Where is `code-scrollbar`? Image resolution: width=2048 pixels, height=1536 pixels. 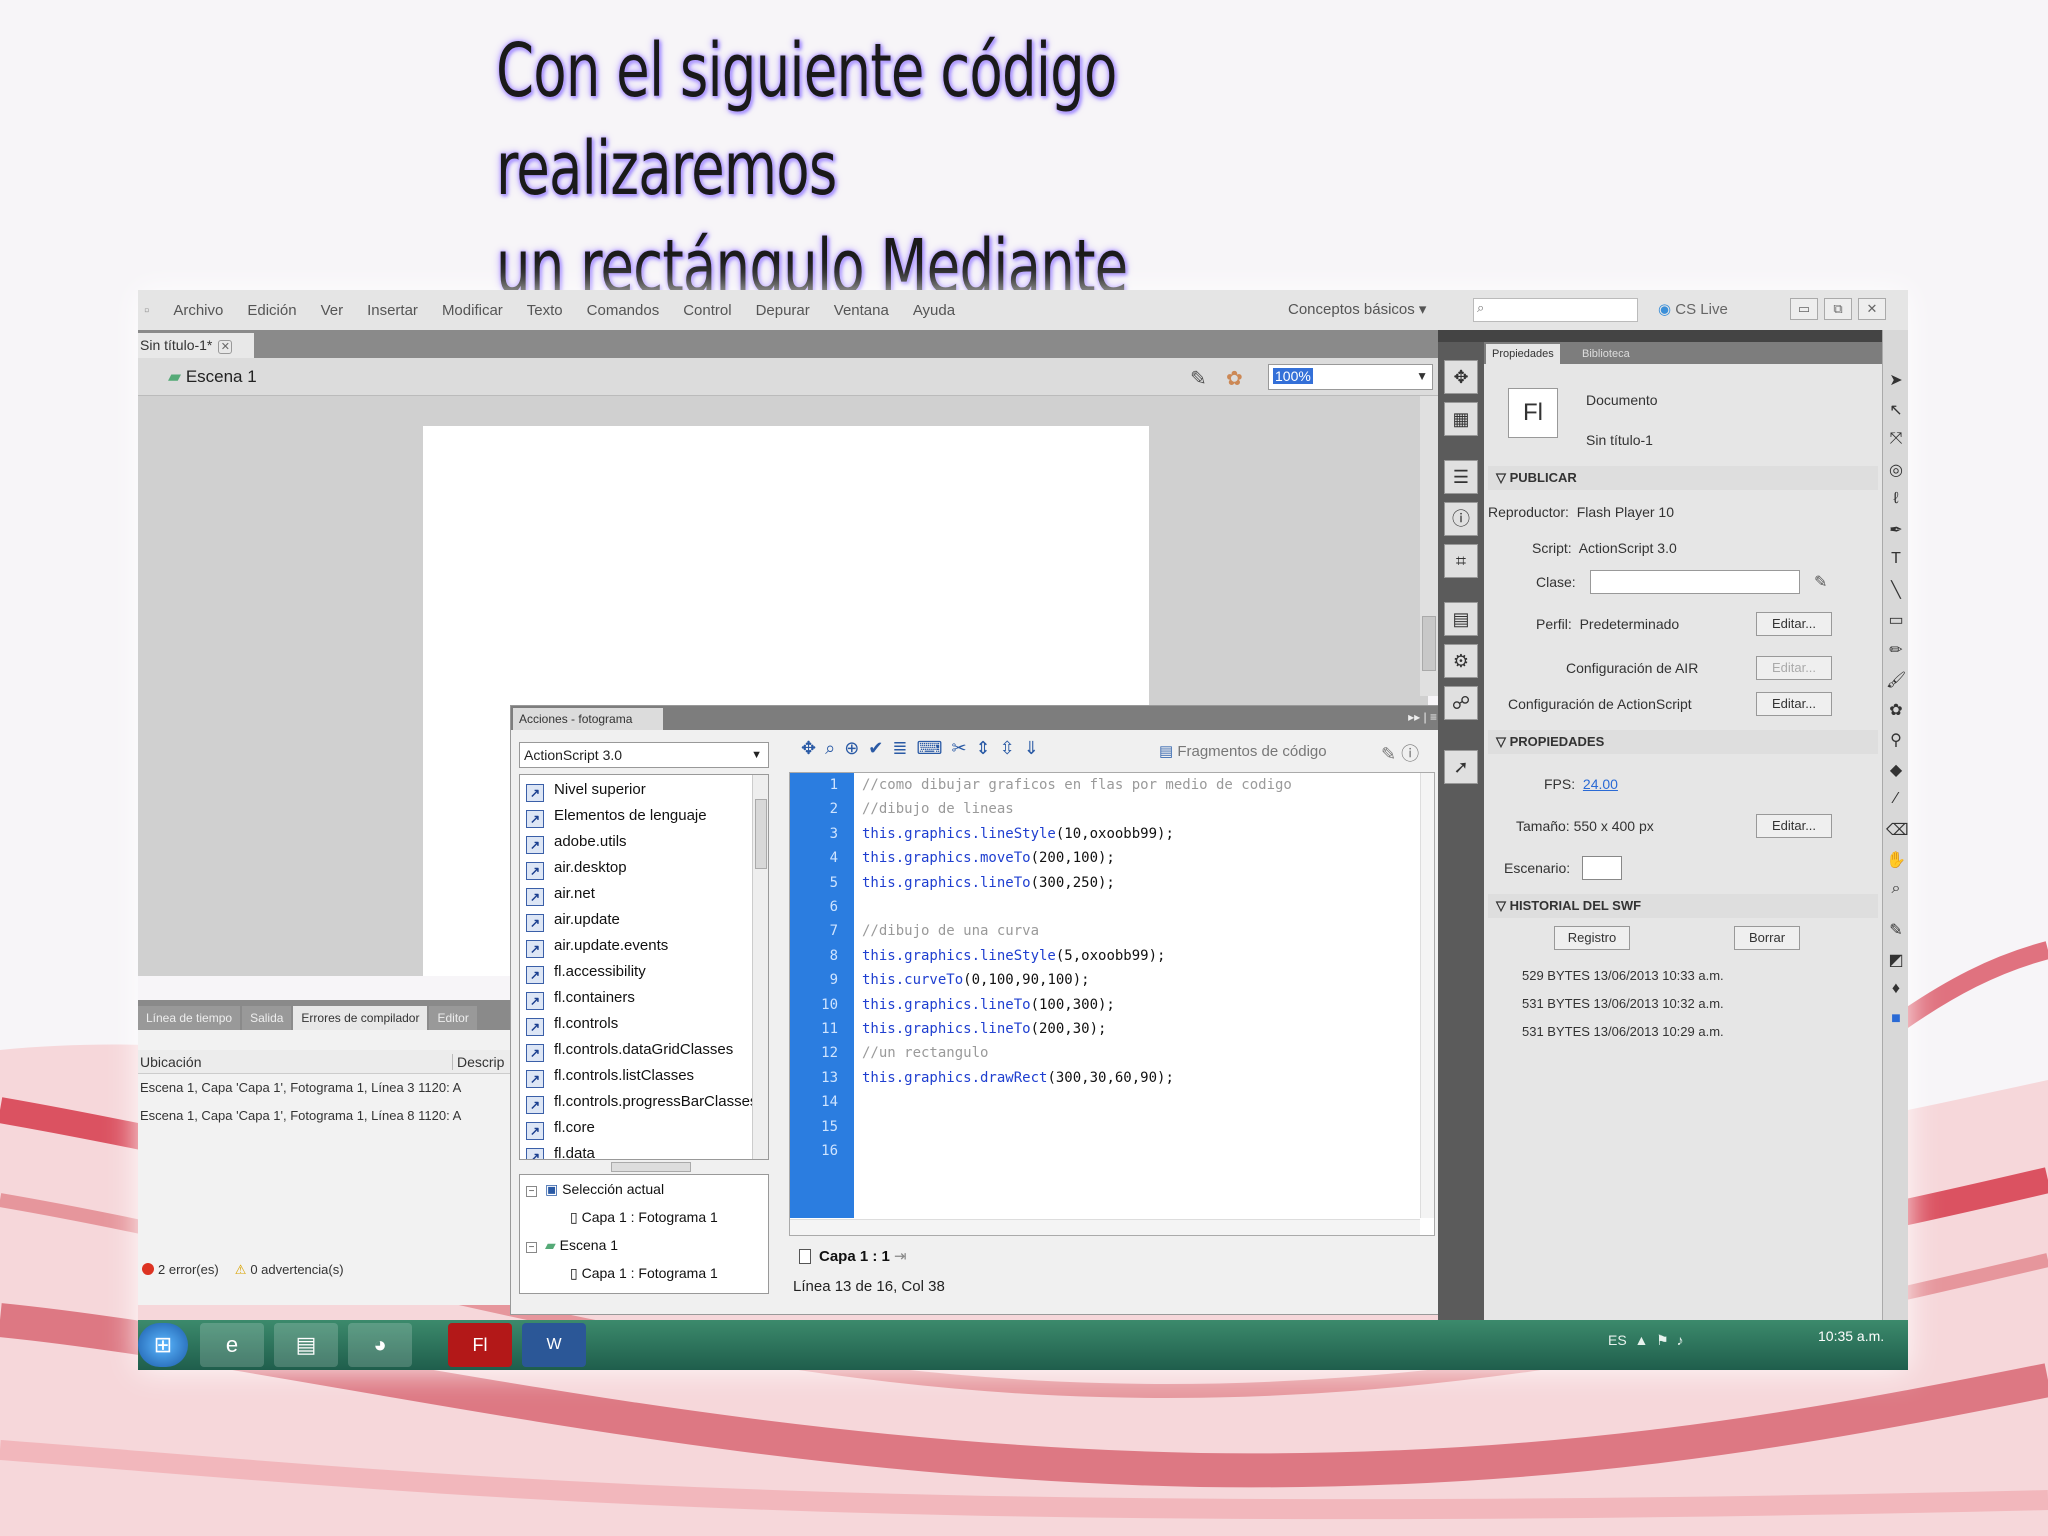 code-scrollbar is located at coordinates (1427, 995).